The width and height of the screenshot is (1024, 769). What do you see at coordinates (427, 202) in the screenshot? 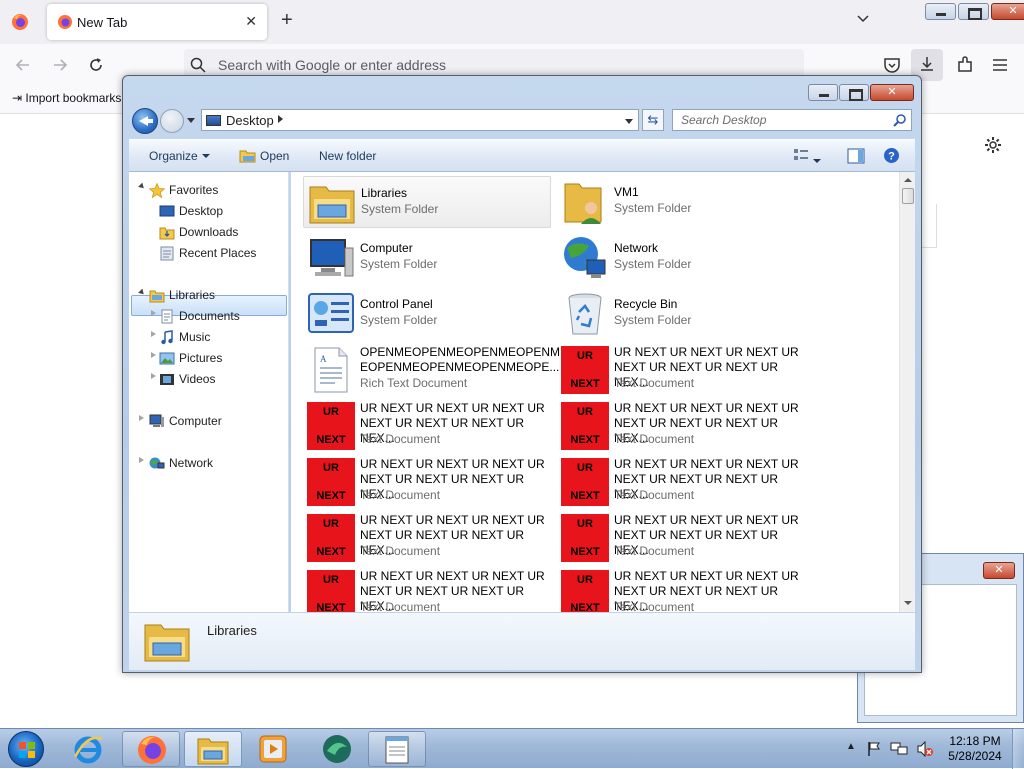
I see `item-libraries: Libraries System Folder` at bounding box center [427, 202].